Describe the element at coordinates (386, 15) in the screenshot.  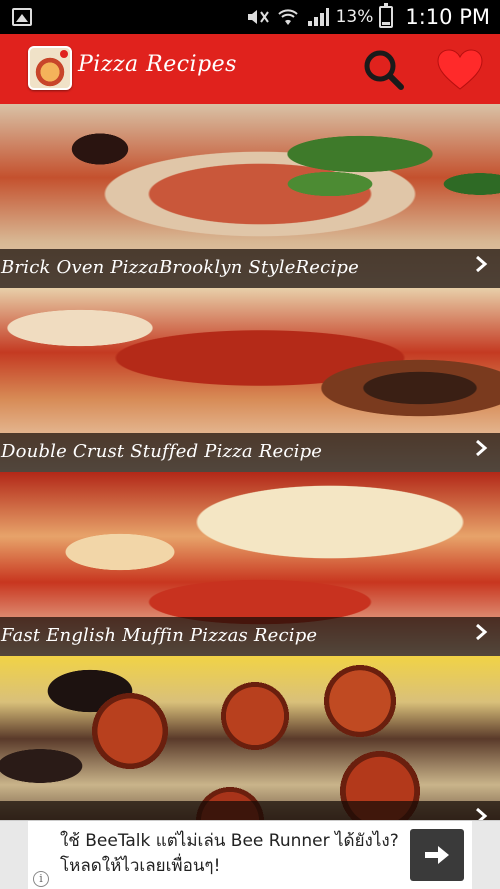
I see `battery-icon` at that location.